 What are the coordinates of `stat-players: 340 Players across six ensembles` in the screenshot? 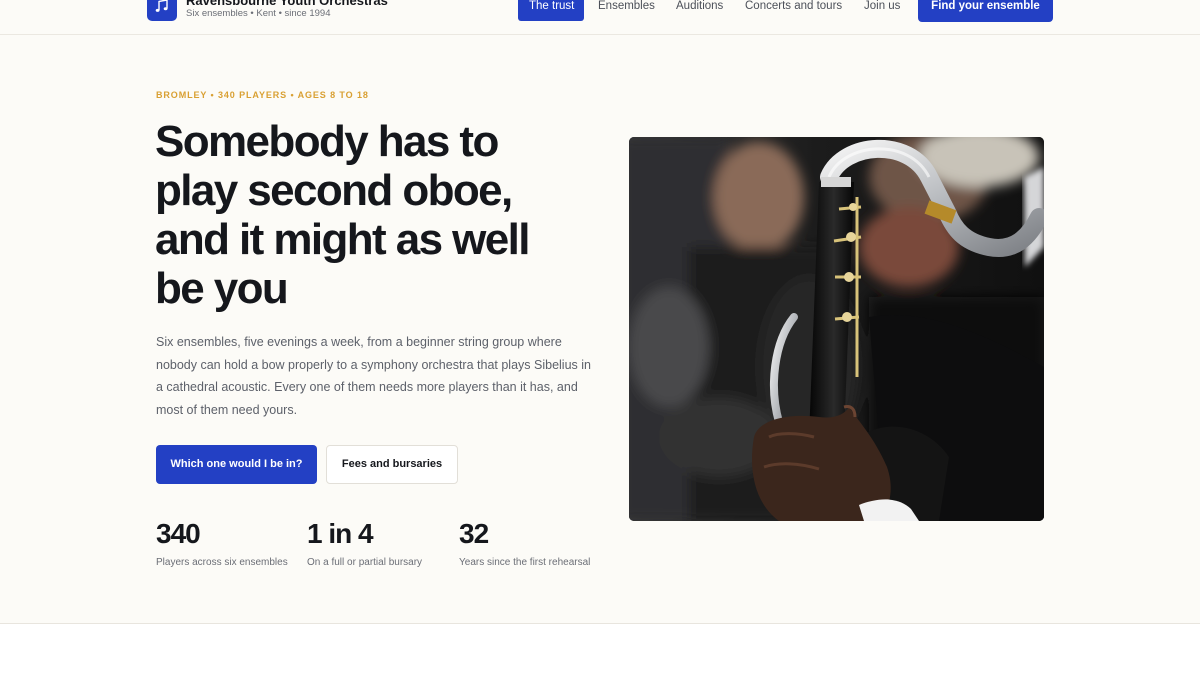 It's located at (222, 542).